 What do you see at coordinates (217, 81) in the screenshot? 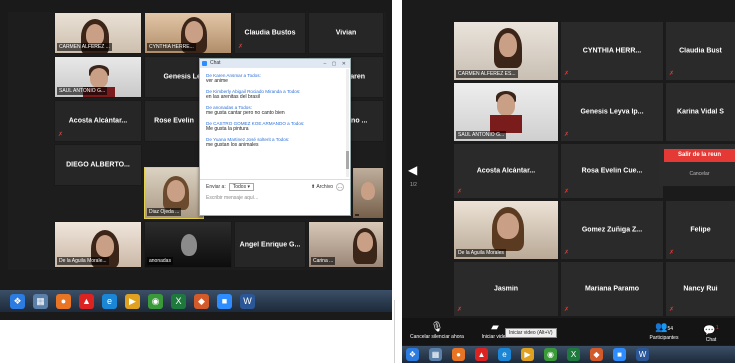
I see `chat-text: ver anime` at bounding box center [217, 81].